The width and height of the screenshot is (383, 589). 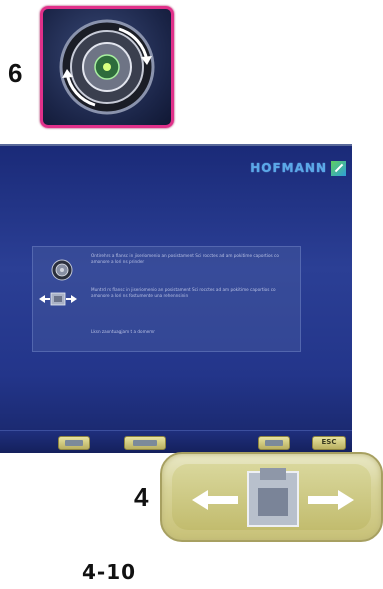 I want to click on brand-logo: HOFMANN, so click(x=298, y=168).